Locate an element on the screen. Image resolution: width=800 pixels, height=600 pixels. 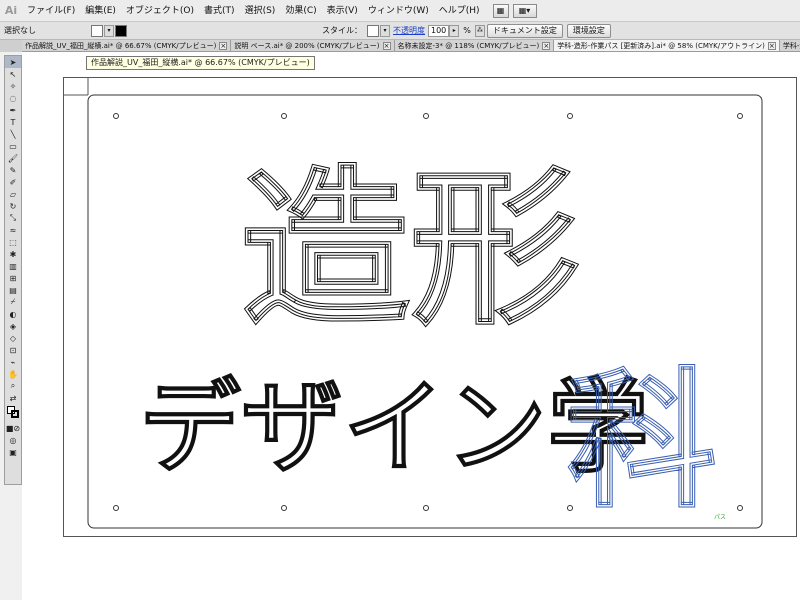
bridge-button: ▦ is located at coordinates (500, 10).